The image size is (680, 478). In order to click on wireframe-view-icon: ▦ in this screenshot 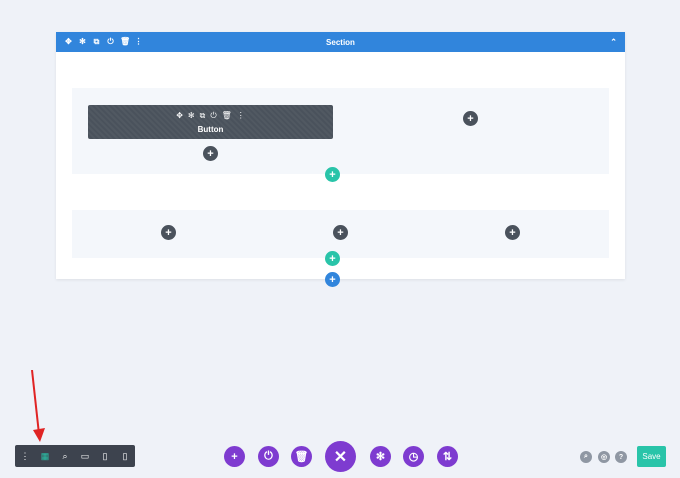, I will do `click(45, 456)`.